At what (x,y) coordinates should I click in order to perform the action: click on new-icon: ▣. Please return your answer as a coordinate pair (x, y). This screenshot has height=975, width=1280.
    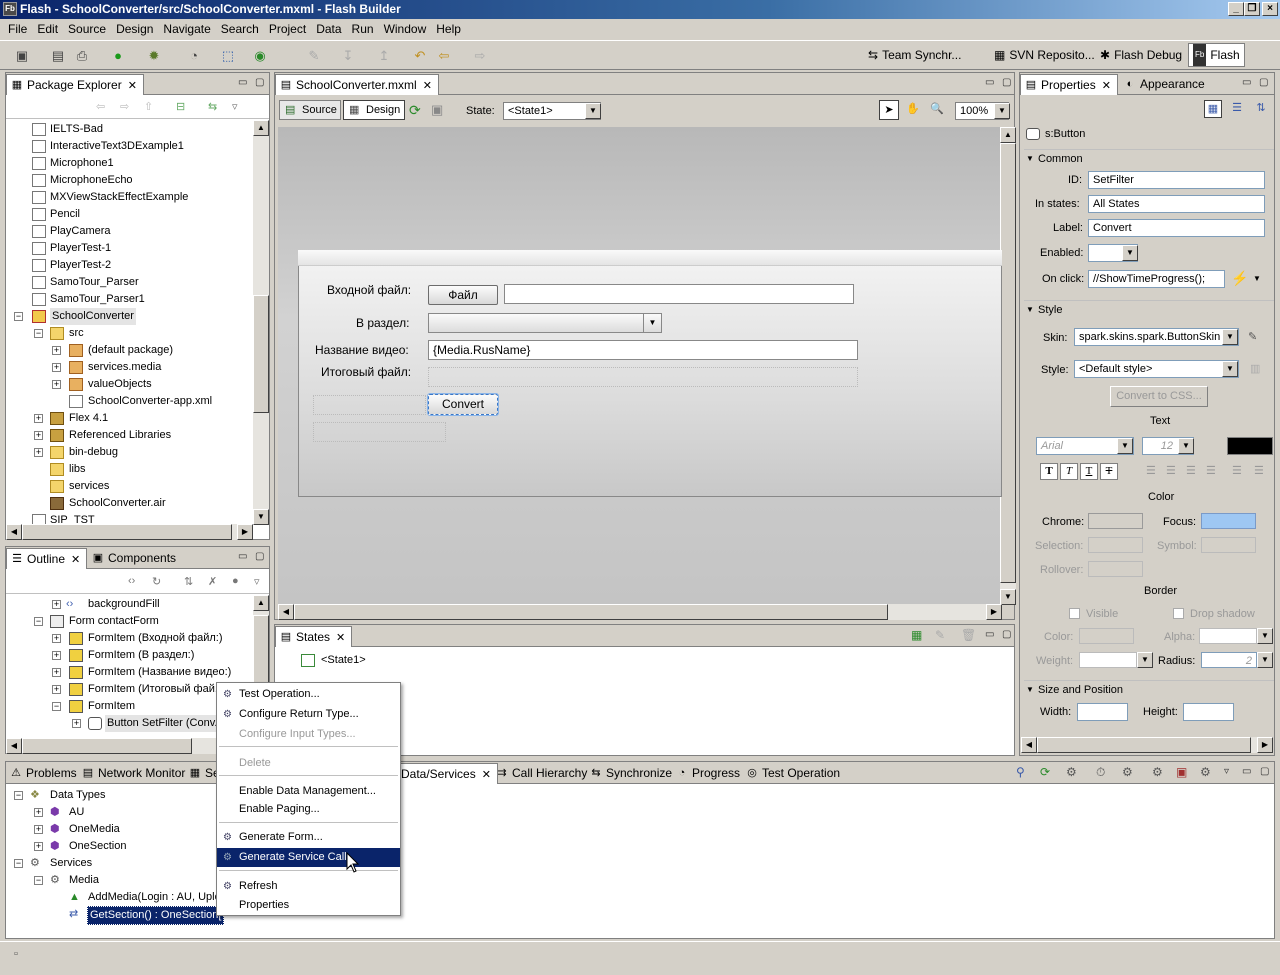
    Looking at the image, I should click on (22, 56).